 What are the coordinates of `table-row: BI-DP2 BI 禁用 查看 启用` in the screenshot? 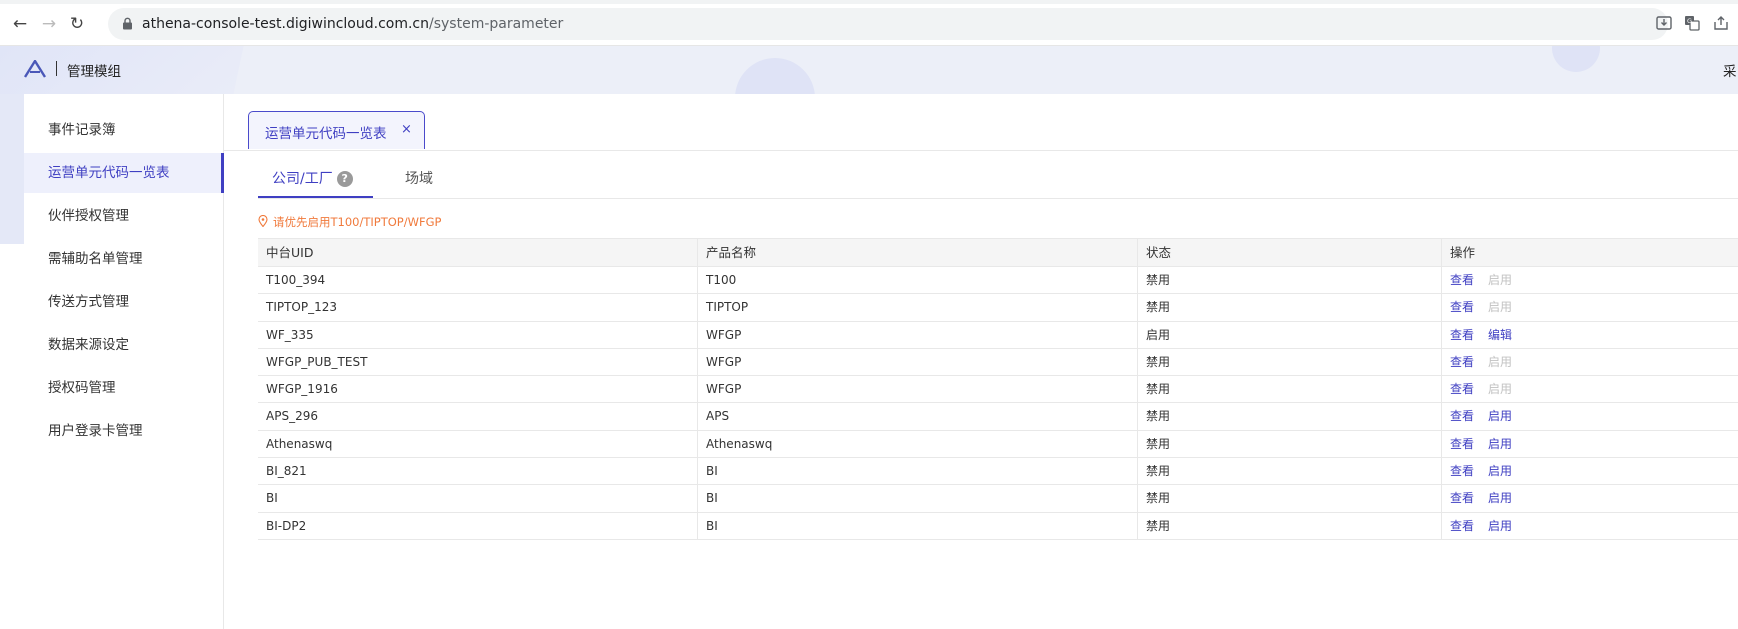 It's located at (998, 526).